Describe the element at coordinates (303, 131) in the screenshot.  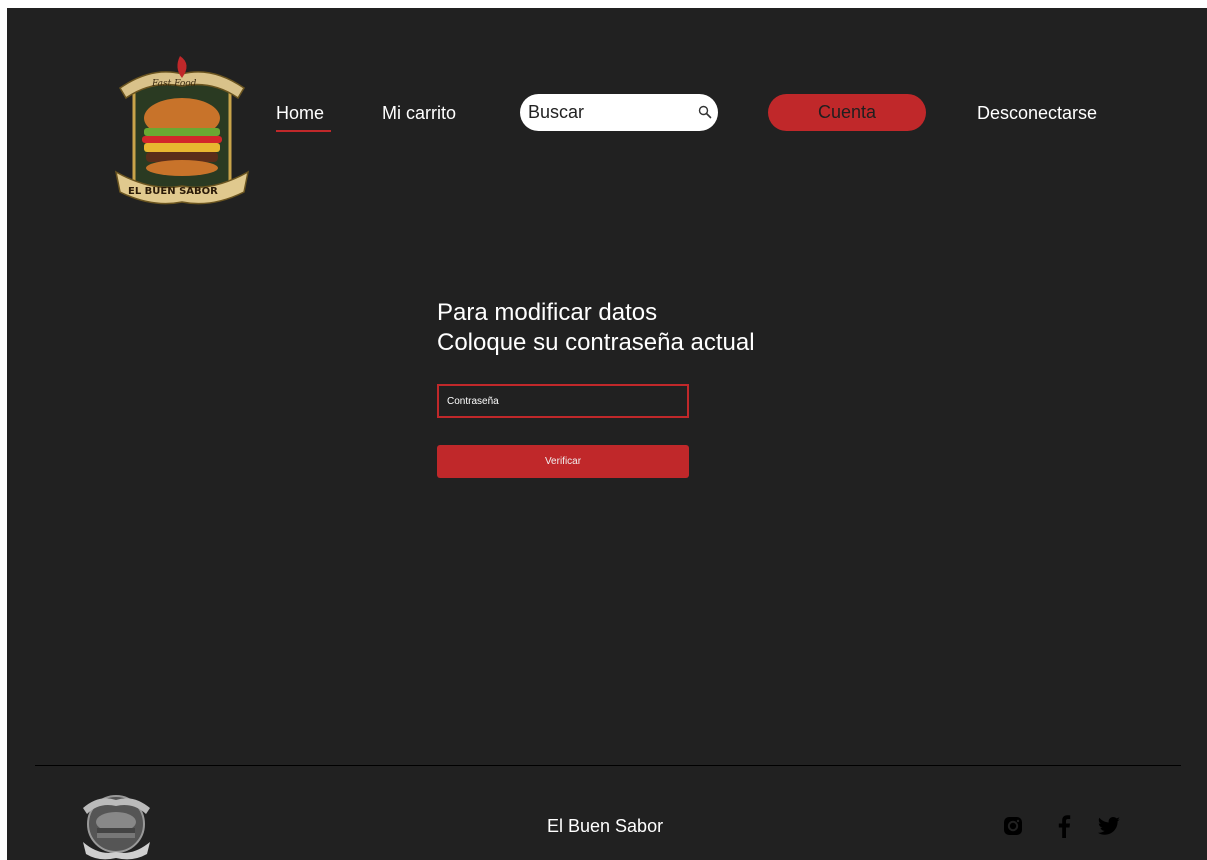
I see `nav-home-active-underline` at that location.